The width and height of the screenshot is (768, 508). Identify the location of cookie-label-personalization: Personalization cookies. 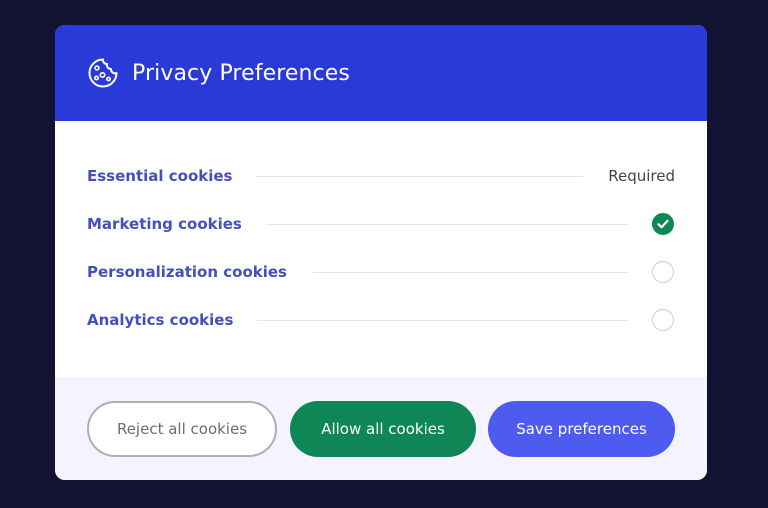
(187, 272).